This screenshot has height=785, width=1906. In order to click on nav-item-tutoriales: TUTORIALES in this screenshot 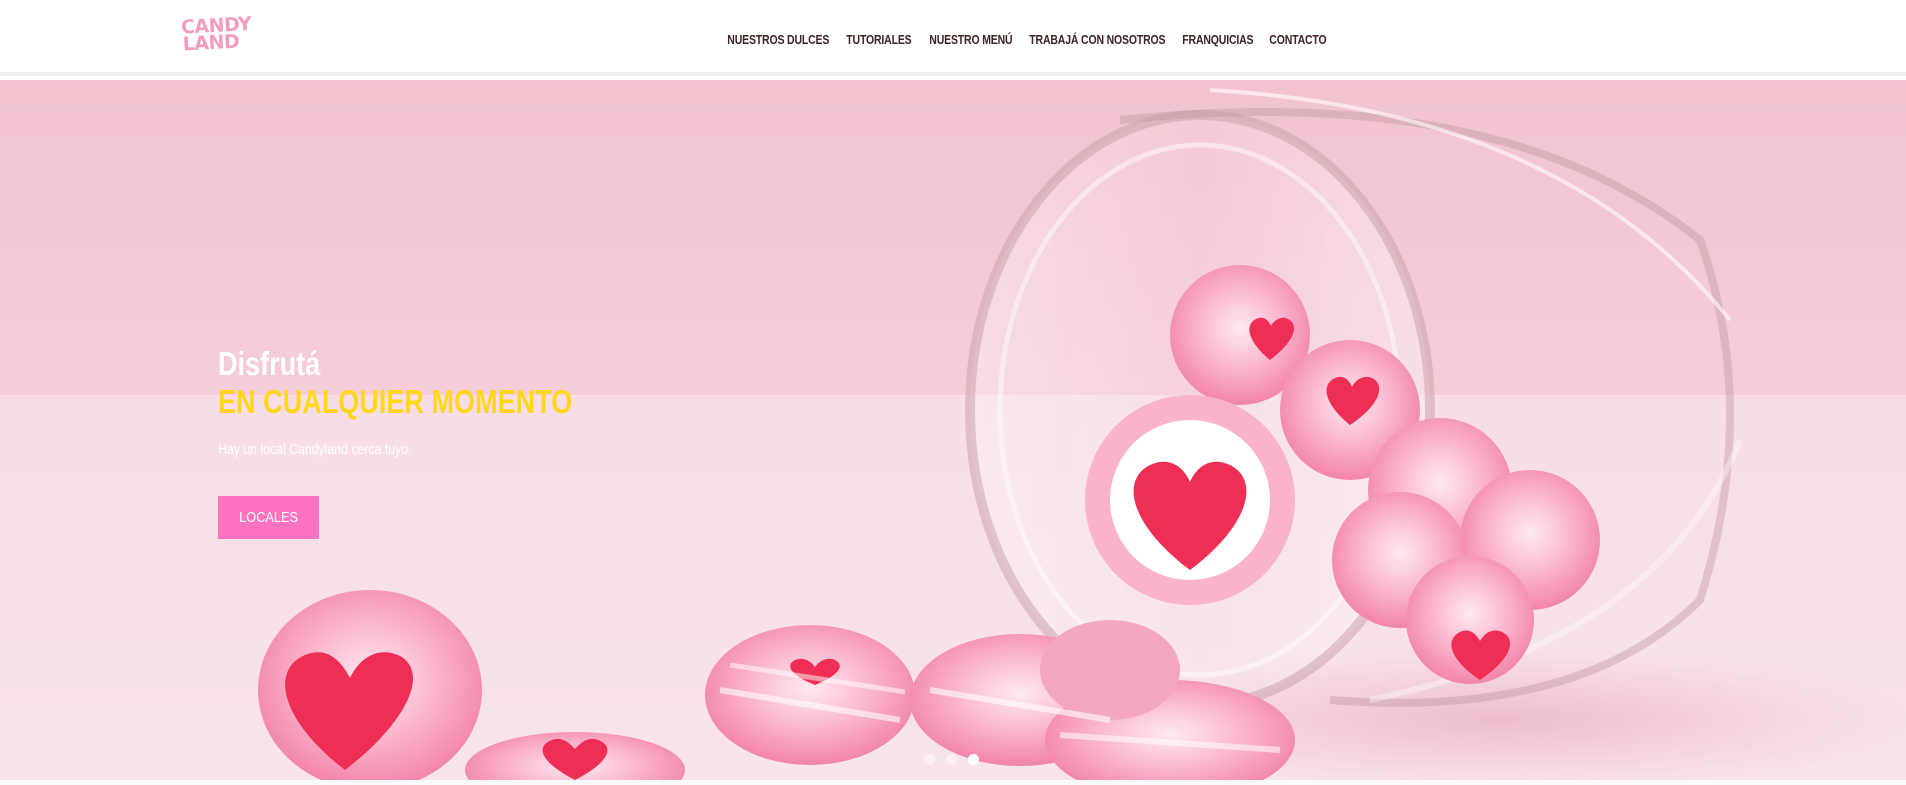, I will do `click(879, 40)`.